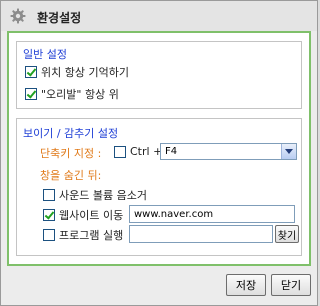 The image size is (320, 306). Describe the element at coordinates (146, 151) in the screenshot. I see `ctrl-label: Ctrl +` at that location.